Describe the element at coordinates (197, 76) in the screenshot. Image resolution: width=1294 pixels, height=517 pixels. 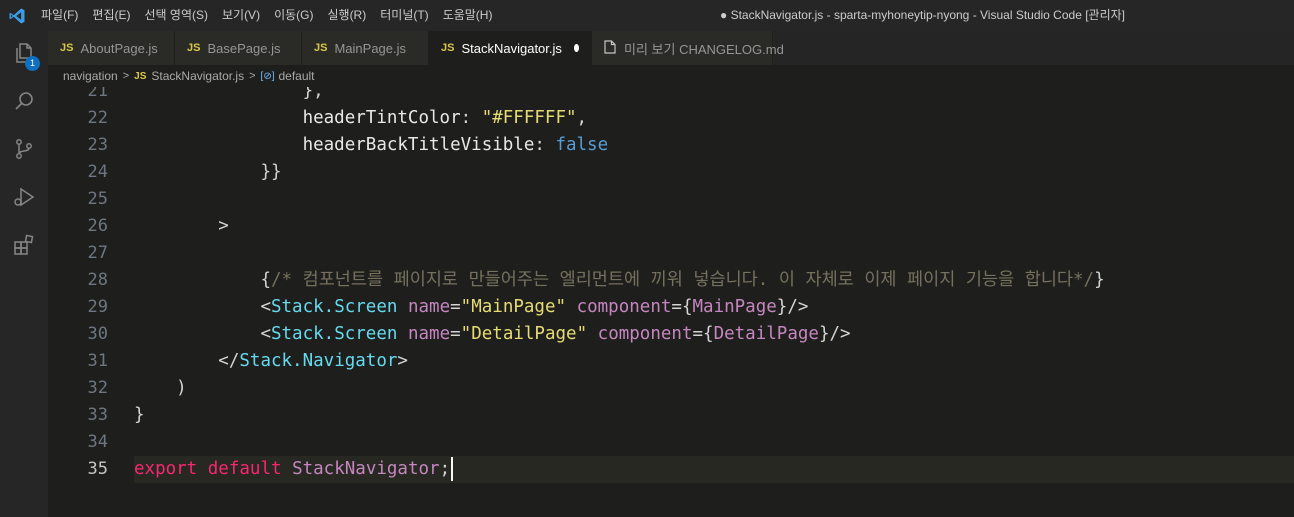
I see `breadcrumb-file: StackNavigator.js` at that location.